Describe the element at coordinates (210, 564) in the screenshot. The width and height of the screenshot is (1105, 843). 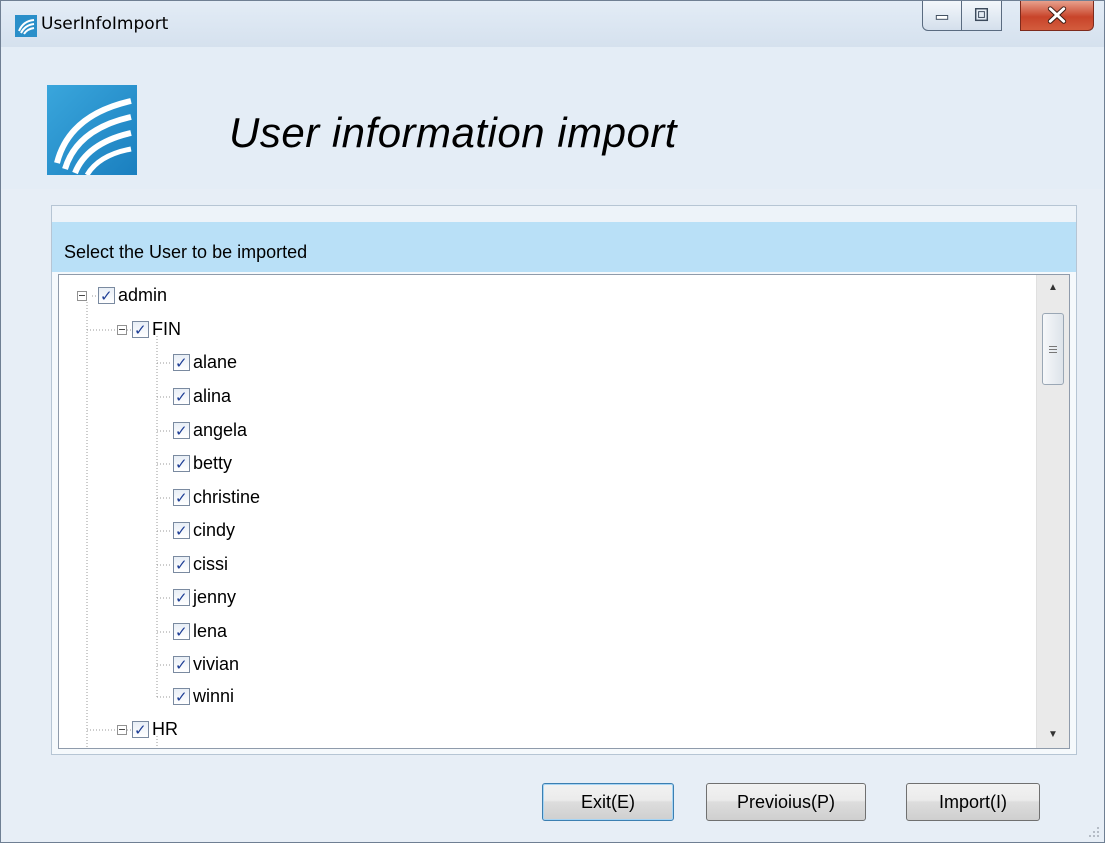
I see `tree-node-label: cissi` at that location.